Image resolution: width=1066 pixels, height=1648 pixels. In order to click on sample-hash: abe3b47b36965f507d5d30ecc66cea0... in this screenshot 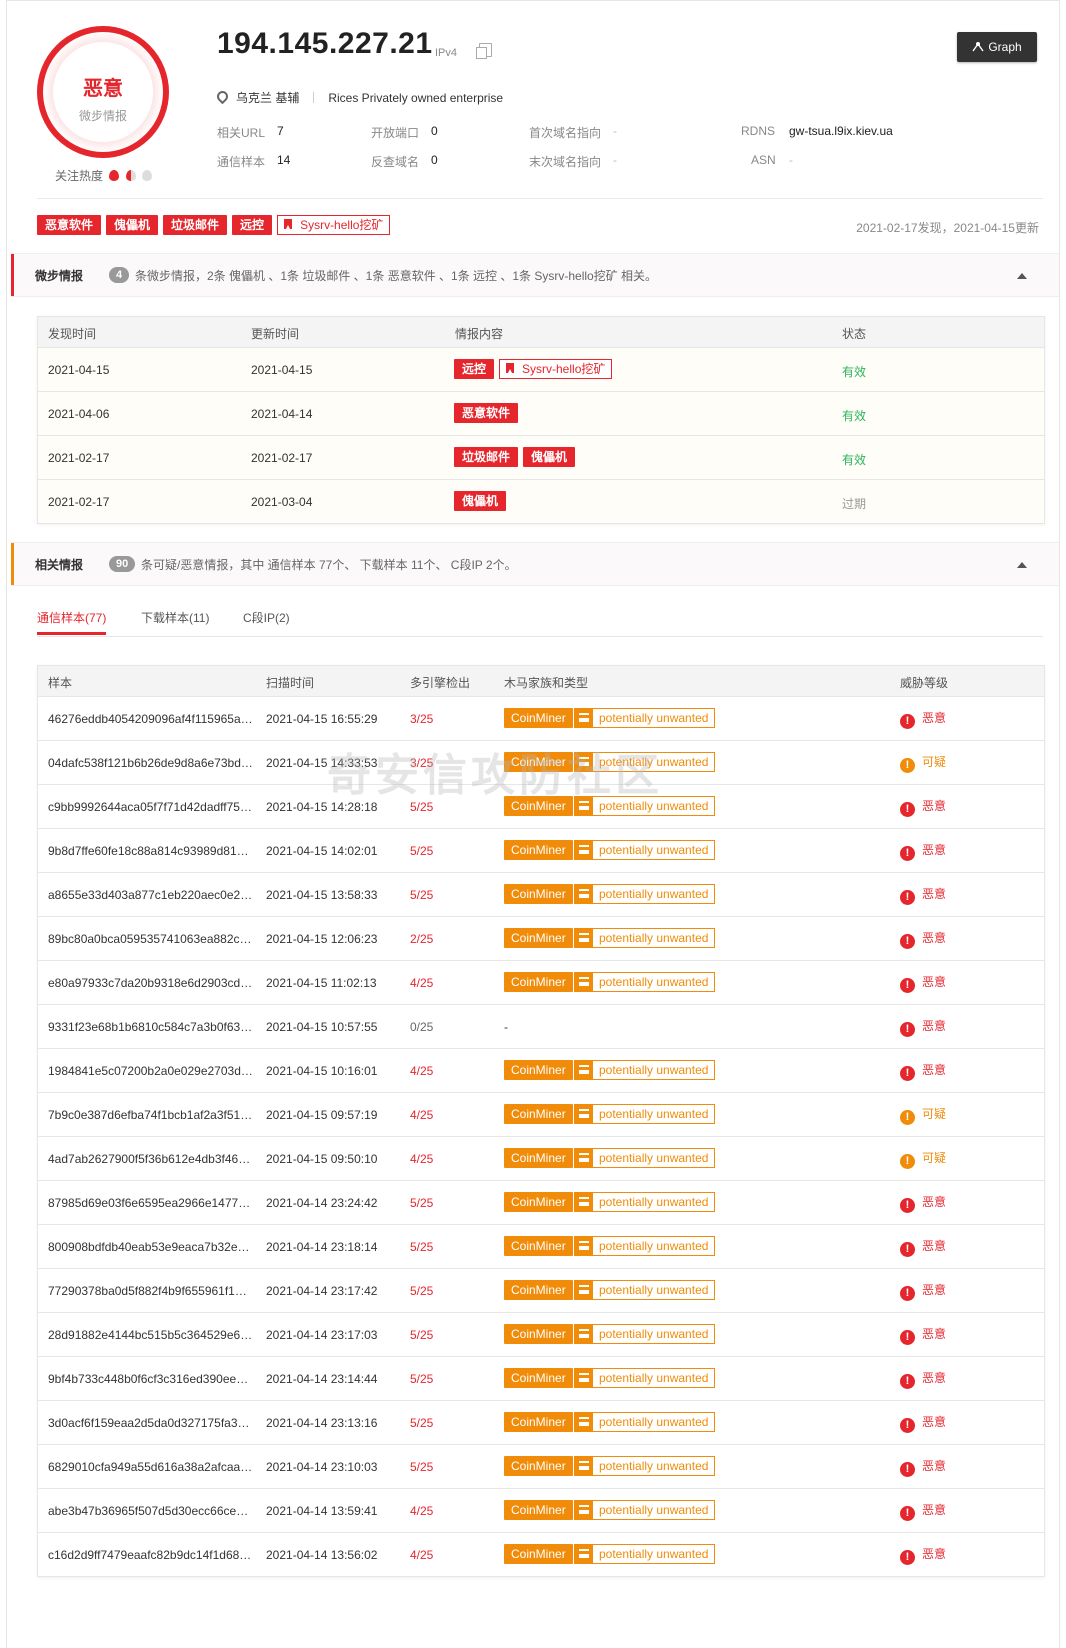, I will do `click(150, 1511)`.